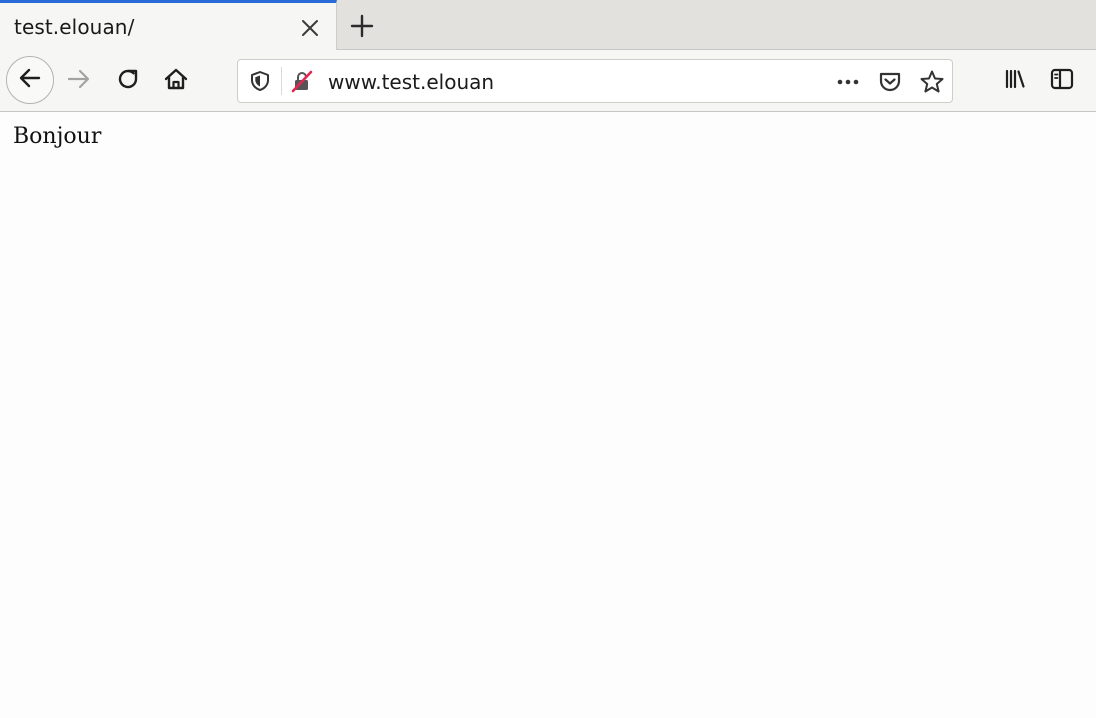 Image resolution: width=1096 pixels, height=718 pixels. I want to click on library-button, so click(1015, 81).